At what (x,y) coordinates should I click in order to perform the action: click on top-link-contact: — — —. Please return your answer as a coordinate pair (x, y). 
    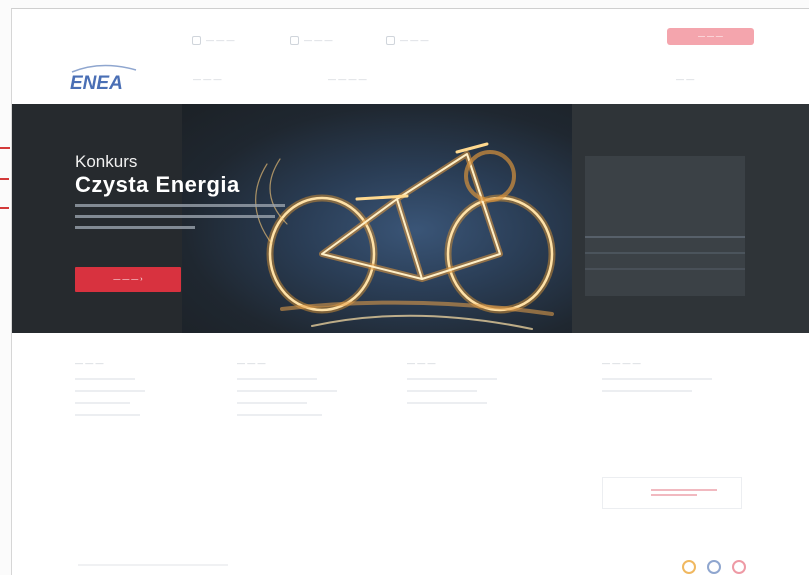
    Looking at the image, I should click on (407, 40).